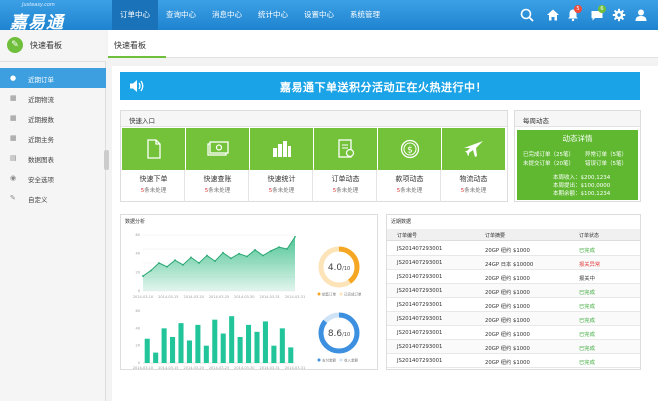 This screenshot has height=401, width=658. What do you see at coordinates (513, 277) in the screenshot?
I see `table-row: JS201407293001 20GP 纽约 $1000 报关中` at bounding box center [513, 277].